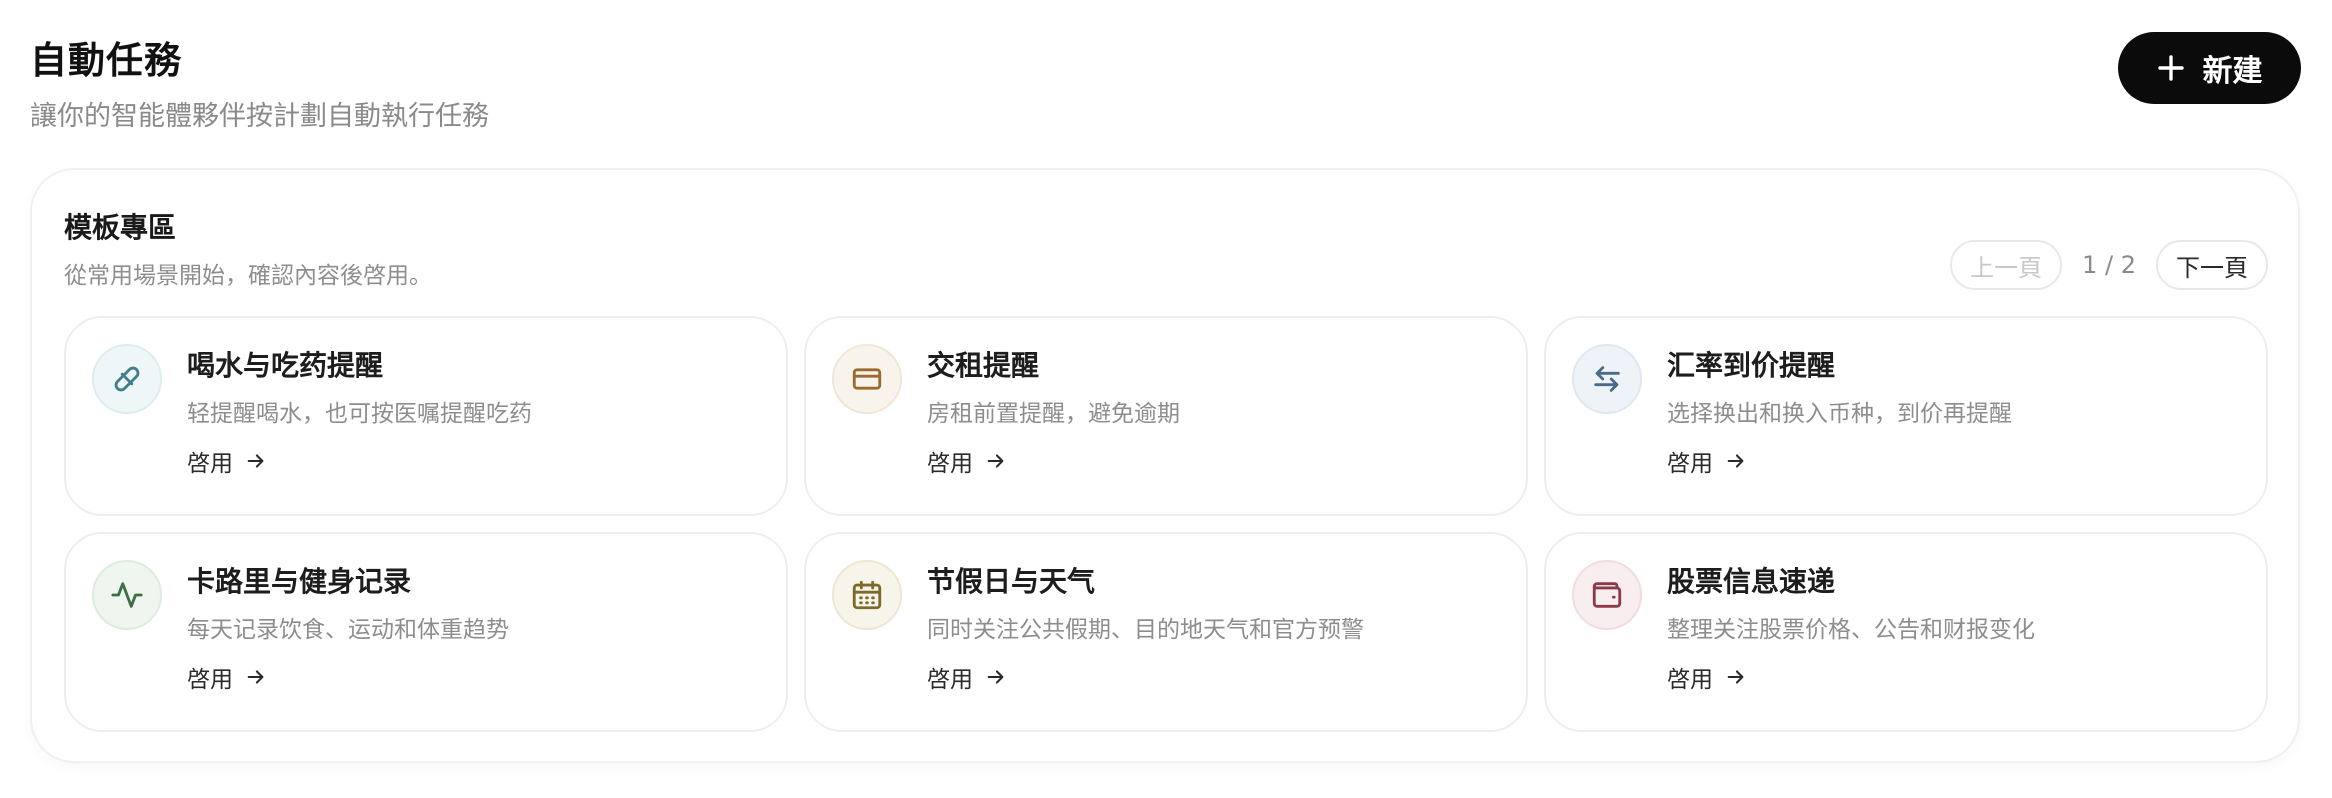  Describe the element at coordinates (299, 581) in the screenshot. I see `card-title: 卡路里与健身记录` at that location.